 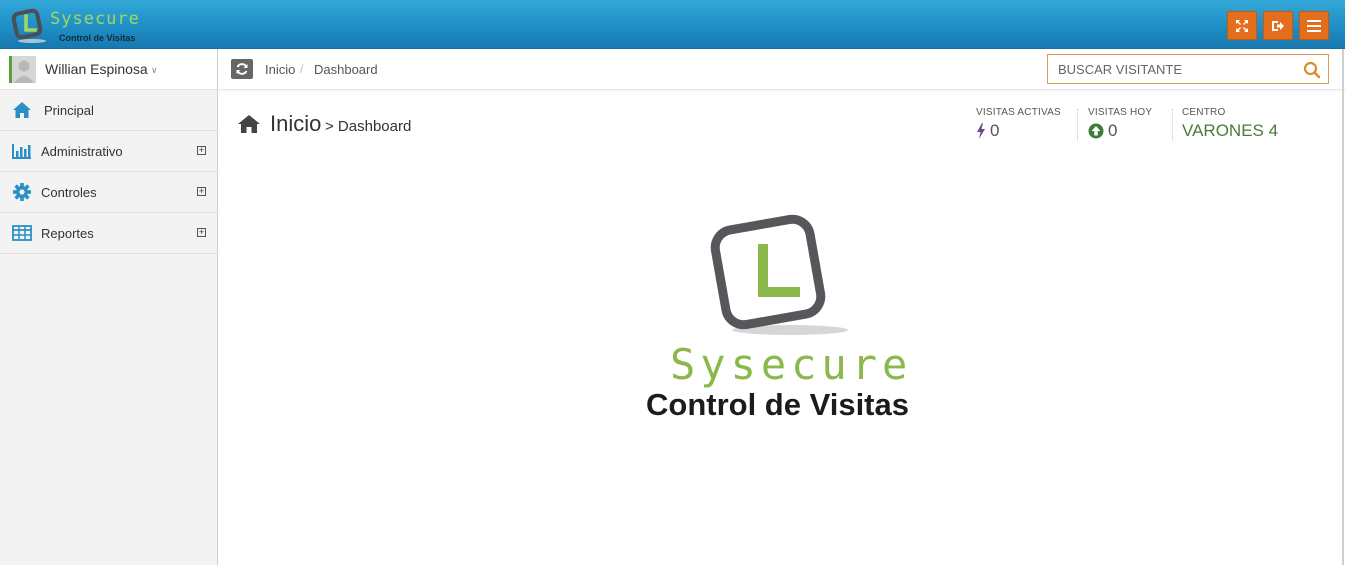 What do you see at coordinates (782, 69) in the screenshot?
I see `breadcrumb-bar: Inicio / Dashboard` at bounding box center [782, 69].